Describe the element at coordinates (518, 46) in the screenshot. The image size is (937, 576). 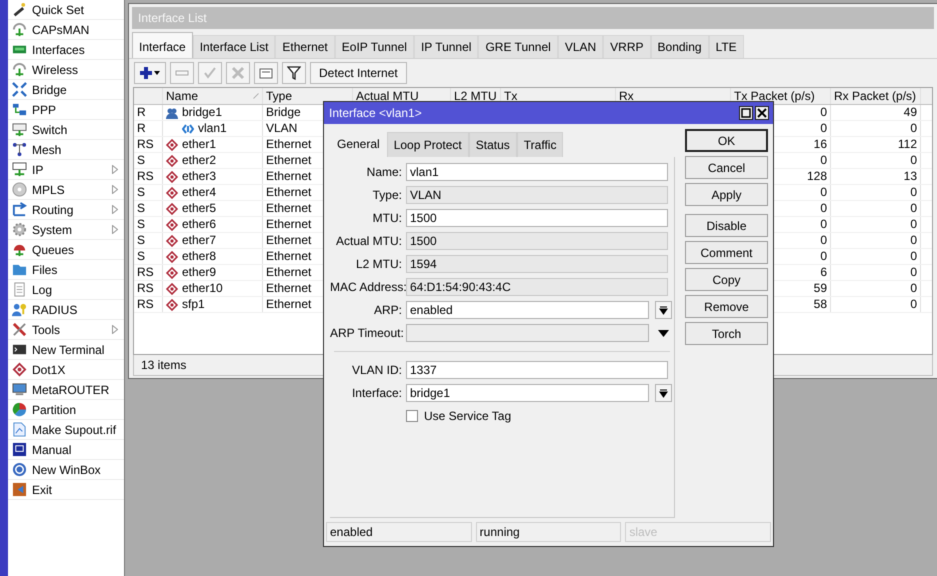
I see `tab: GRE Tunnel` at that location.